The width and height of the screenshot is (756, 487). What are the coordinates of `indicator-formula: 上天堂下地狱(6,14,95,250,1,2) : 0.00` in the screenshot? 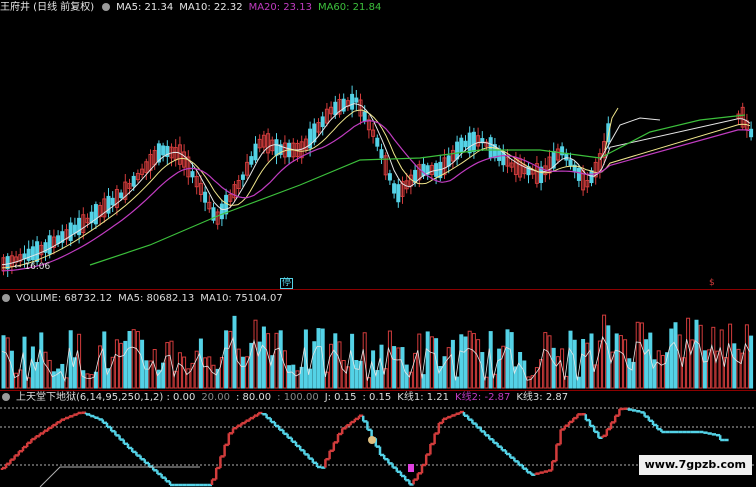 It's located at (106, 397).